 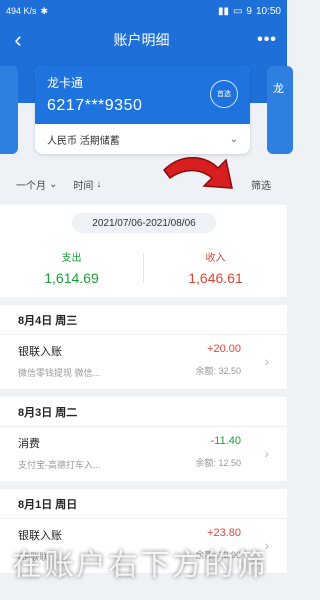 I want to click on network-speed: 494 K/s, so click(x=21, y=11).